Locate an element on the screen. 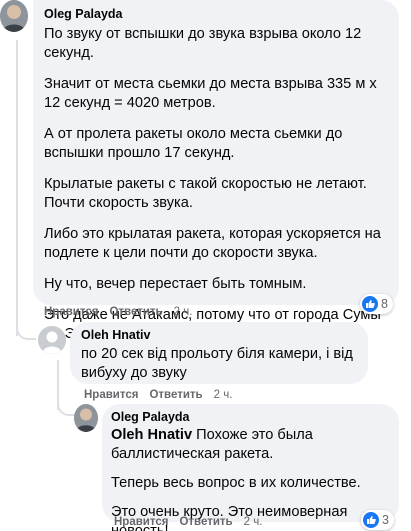  comment-author: Oleh Hnativ is located at coordinates (218, 335).